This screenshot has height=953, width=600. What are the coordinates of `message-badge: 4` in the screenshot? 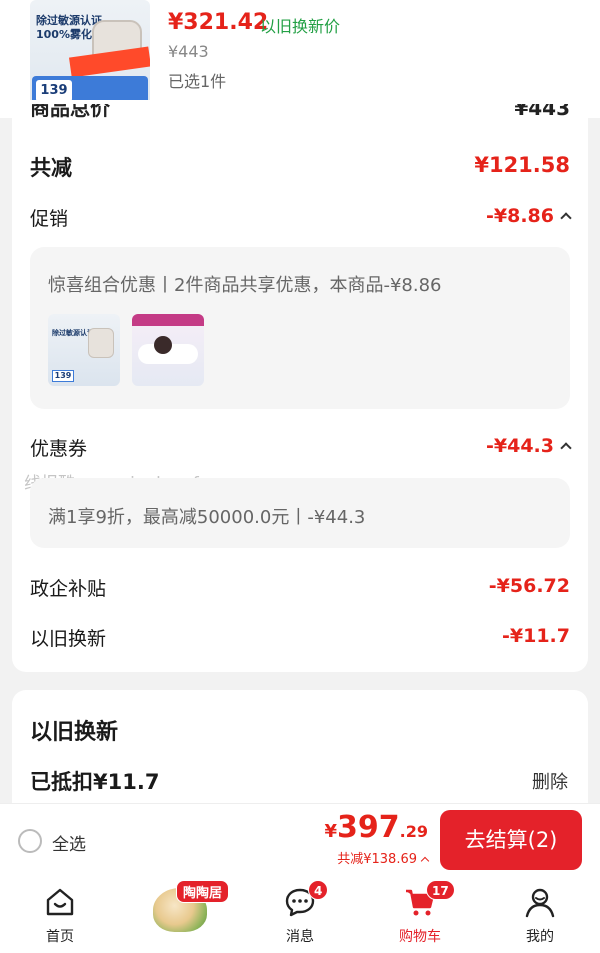 It's located at (318, 890).